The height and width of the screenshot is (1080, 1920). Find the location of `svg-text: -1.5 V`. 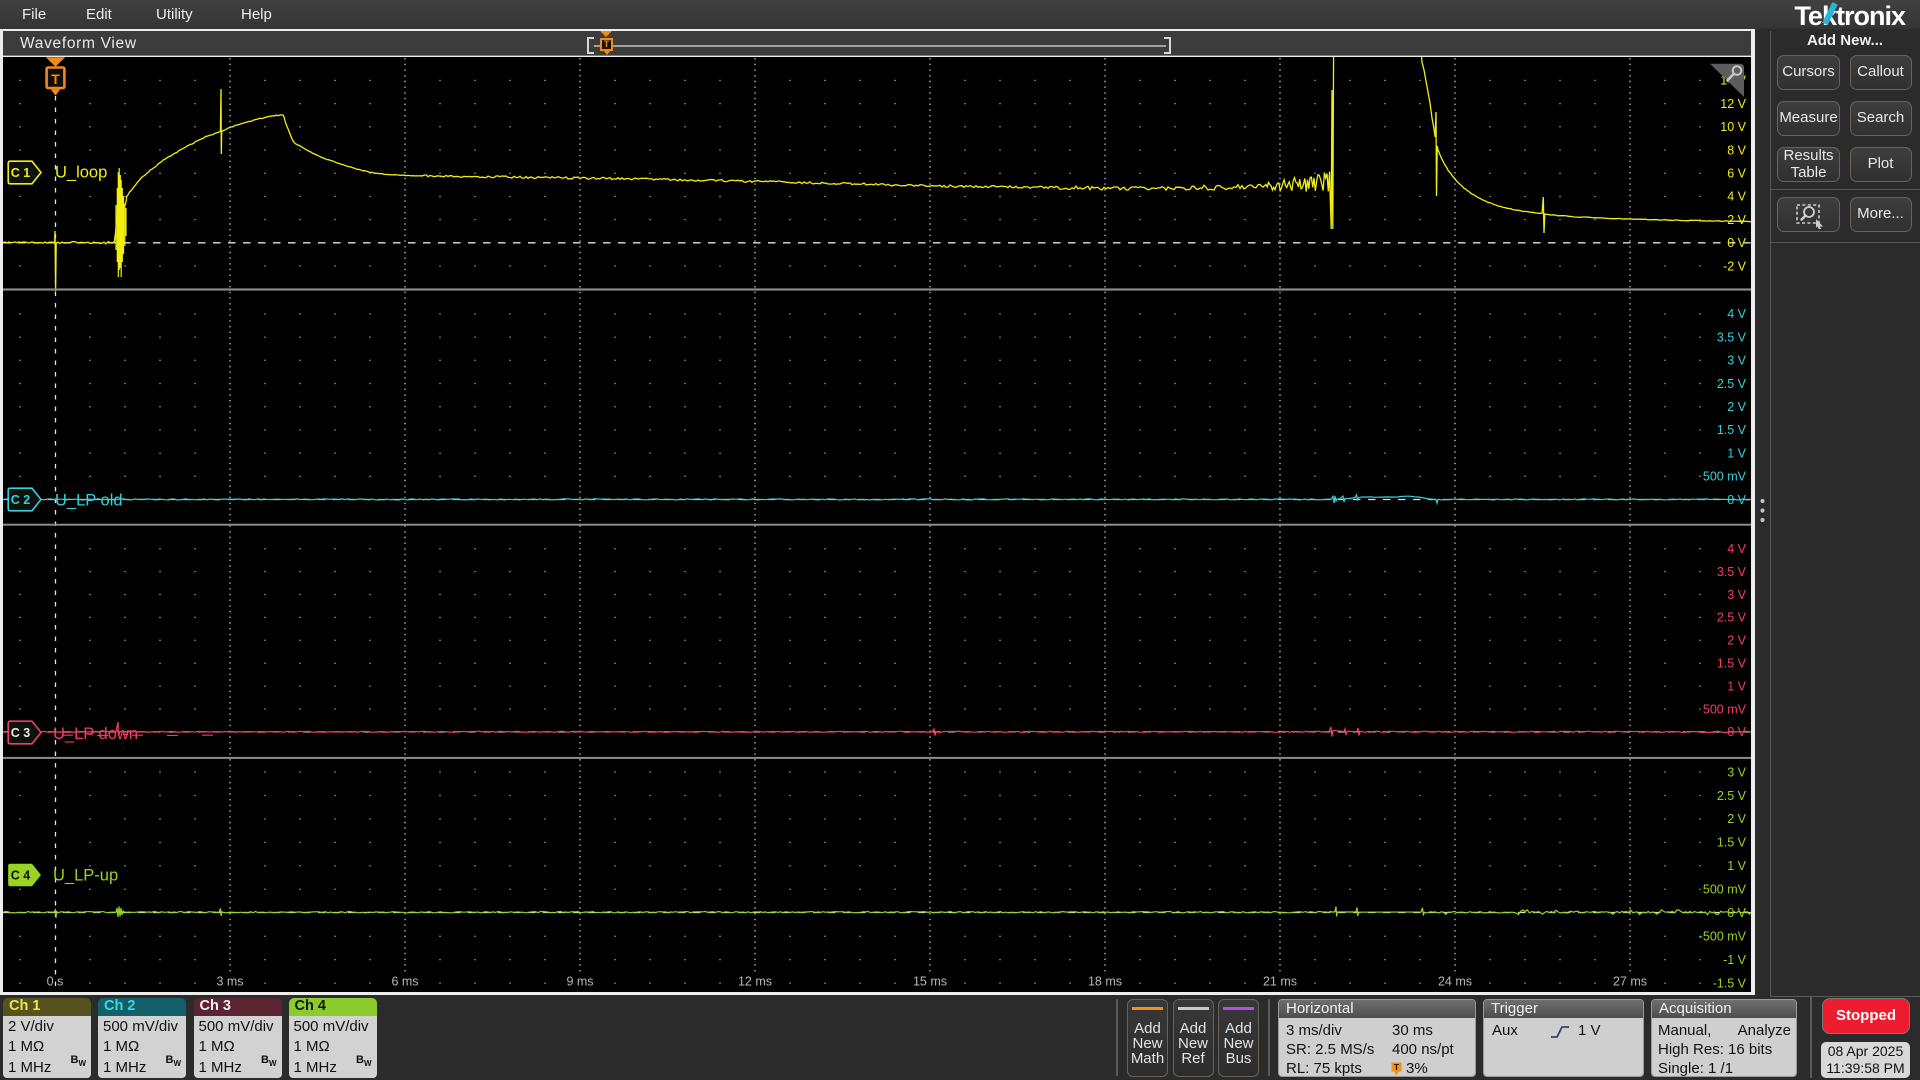

svg-text: -1.5 V is located at coordinates (1730, 983).